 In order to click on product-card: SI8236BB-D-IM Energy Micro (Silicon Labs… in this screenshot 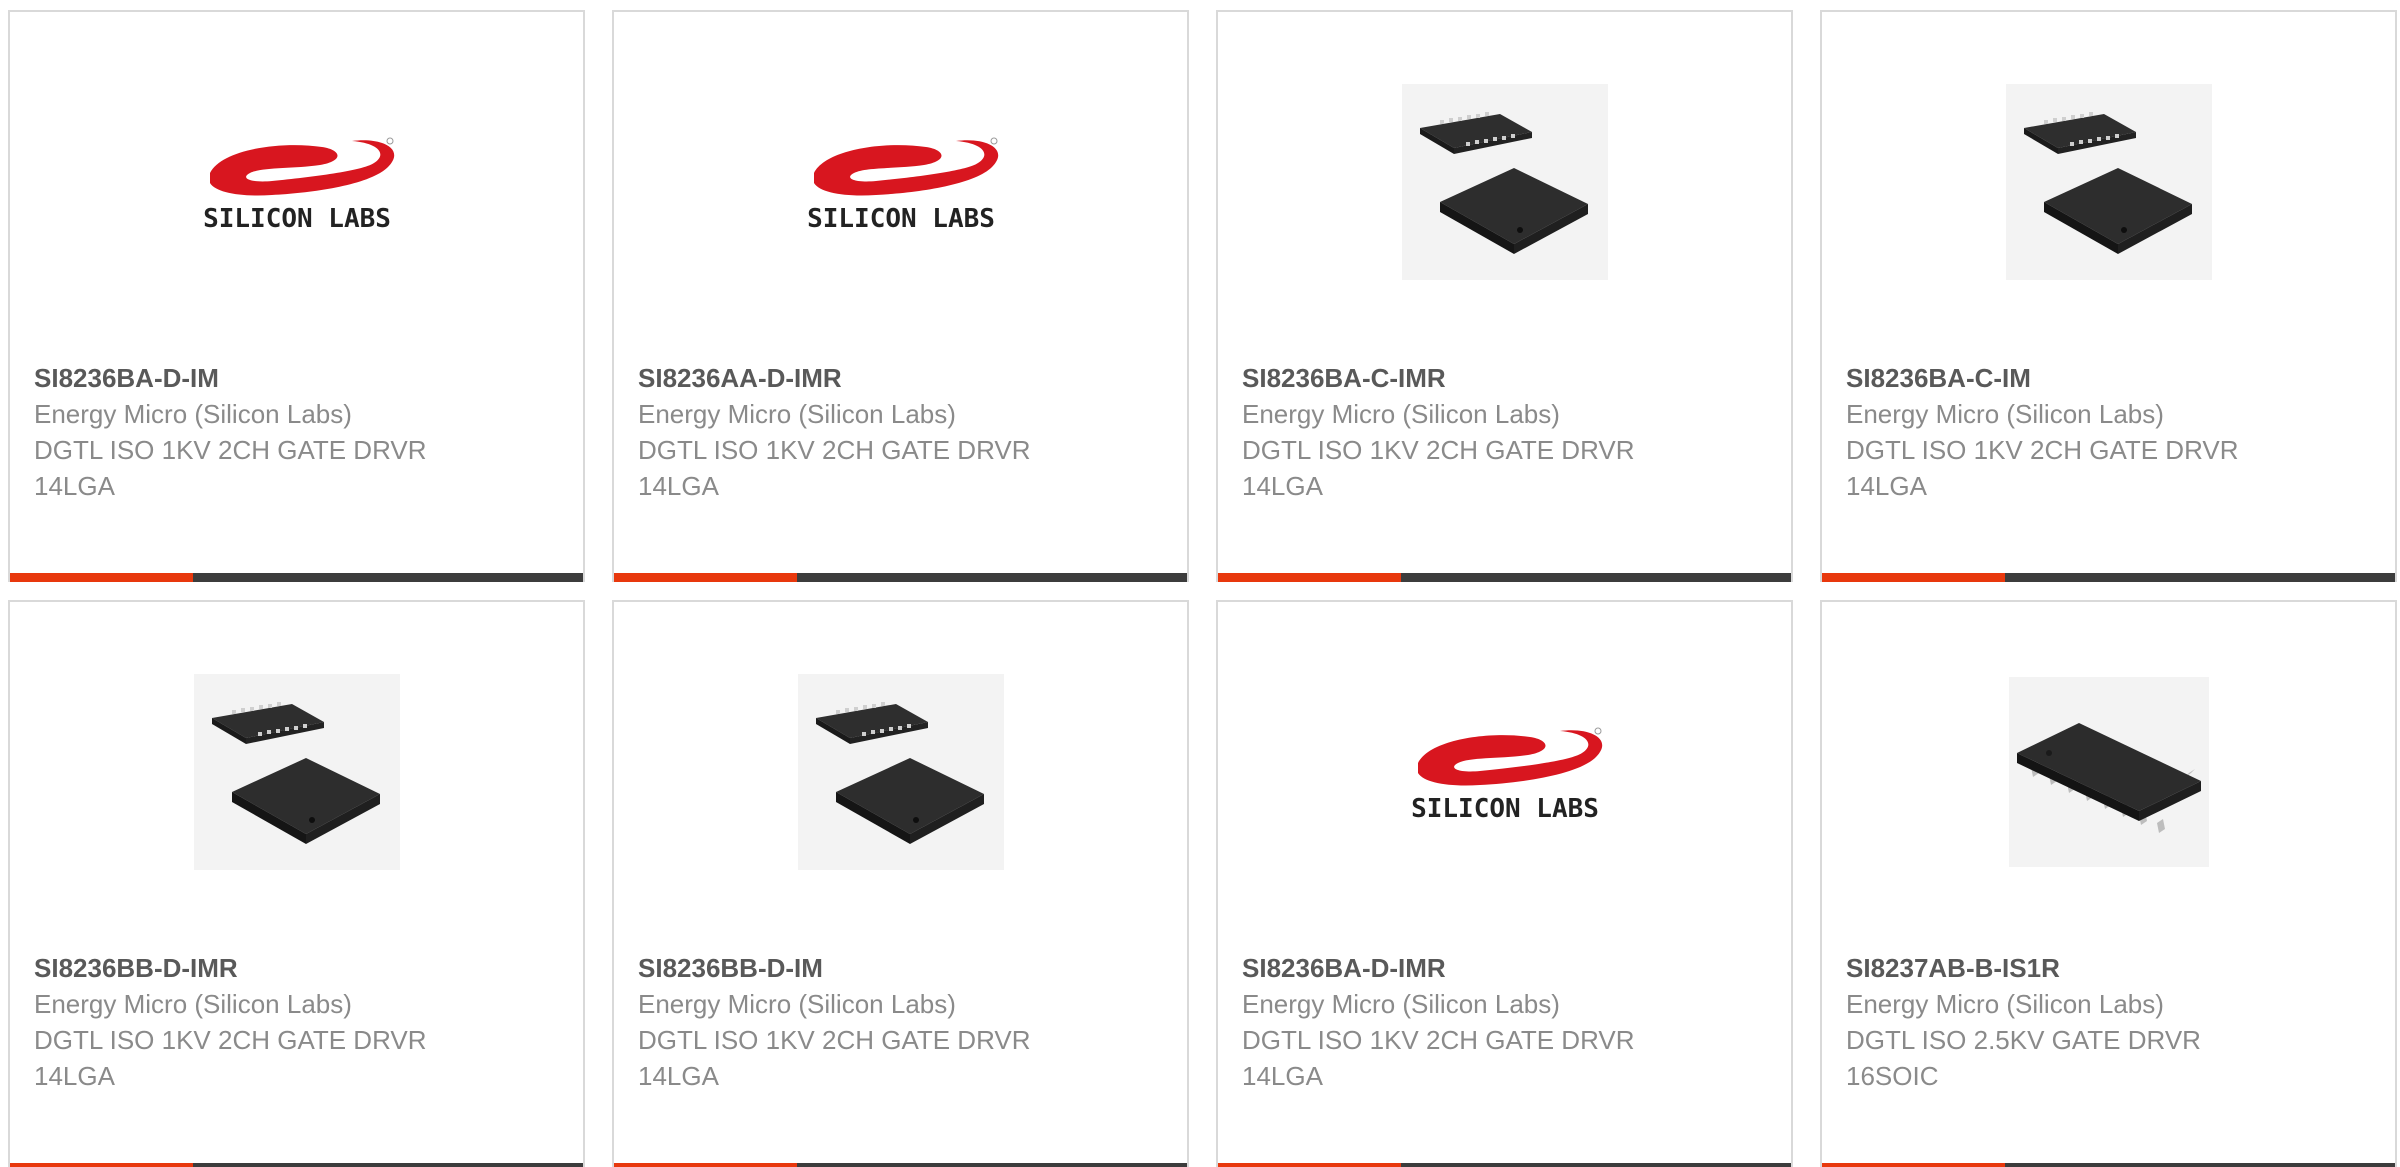, I will do `click(900, 883)`.